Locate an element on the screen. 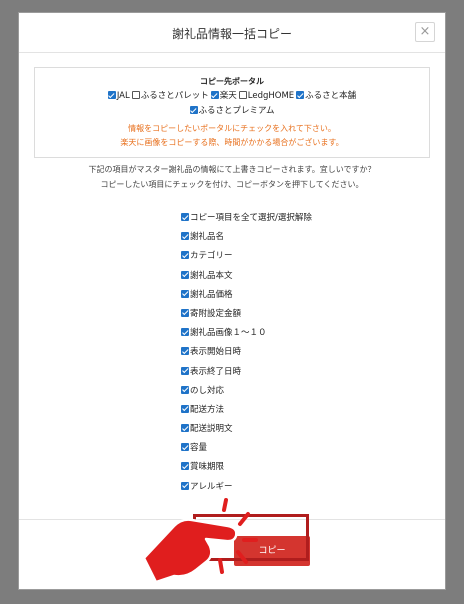  portal-option: ふるさとプレミアム is located at coordinates (232, 110).